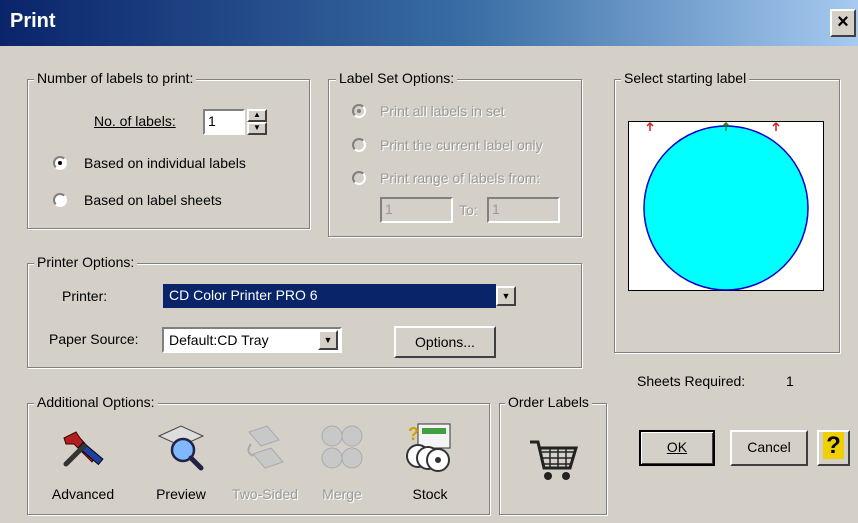  Describe the element at coordinates (96, 402) in the screenshot. I see `additional-group-legend: Additional Options:` at that location.